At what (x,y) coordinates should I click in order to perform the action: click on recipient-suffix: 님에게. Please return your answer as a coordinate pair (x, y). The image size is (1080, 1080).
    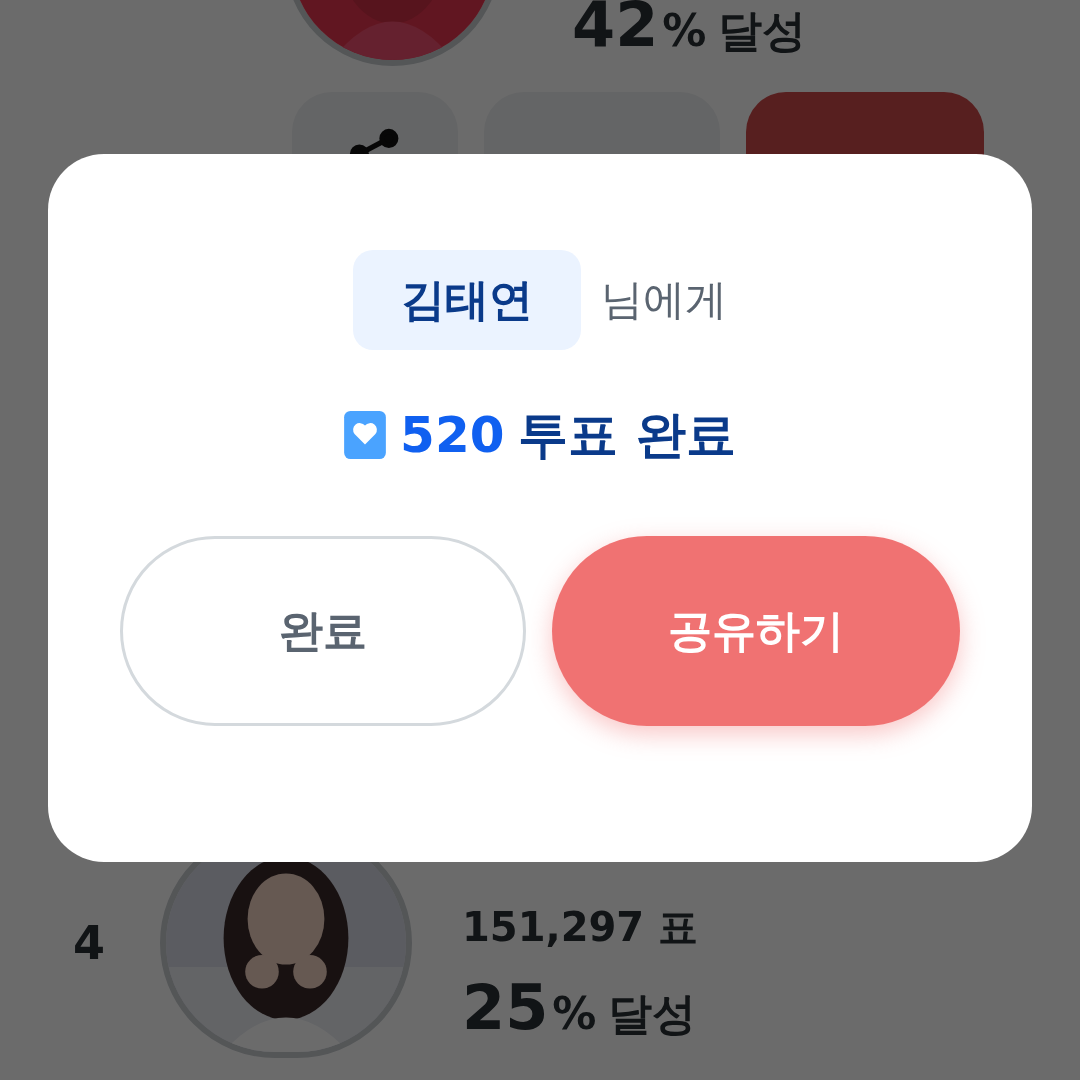
    Looking at the image, I should click on (664, 300).